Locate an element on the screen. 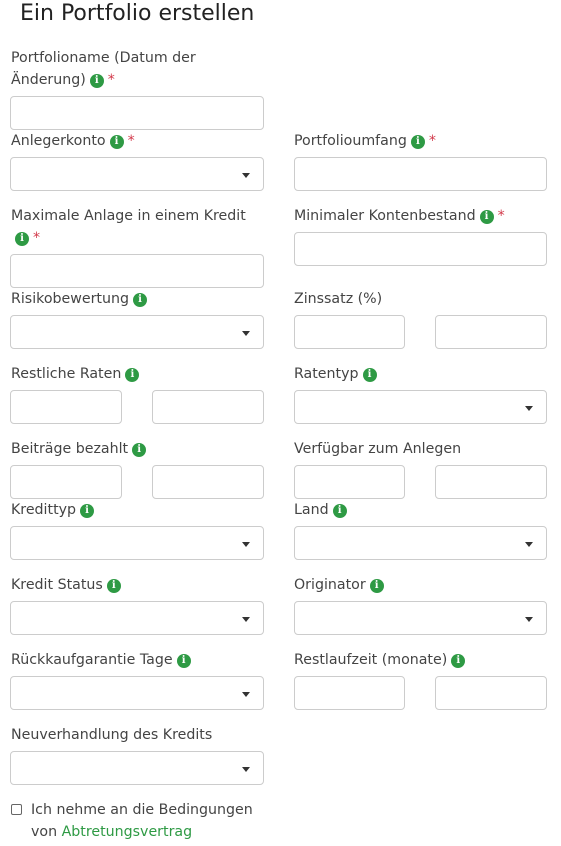  installment-type-label: Ratentyp i is located at coordinates (335, 374).